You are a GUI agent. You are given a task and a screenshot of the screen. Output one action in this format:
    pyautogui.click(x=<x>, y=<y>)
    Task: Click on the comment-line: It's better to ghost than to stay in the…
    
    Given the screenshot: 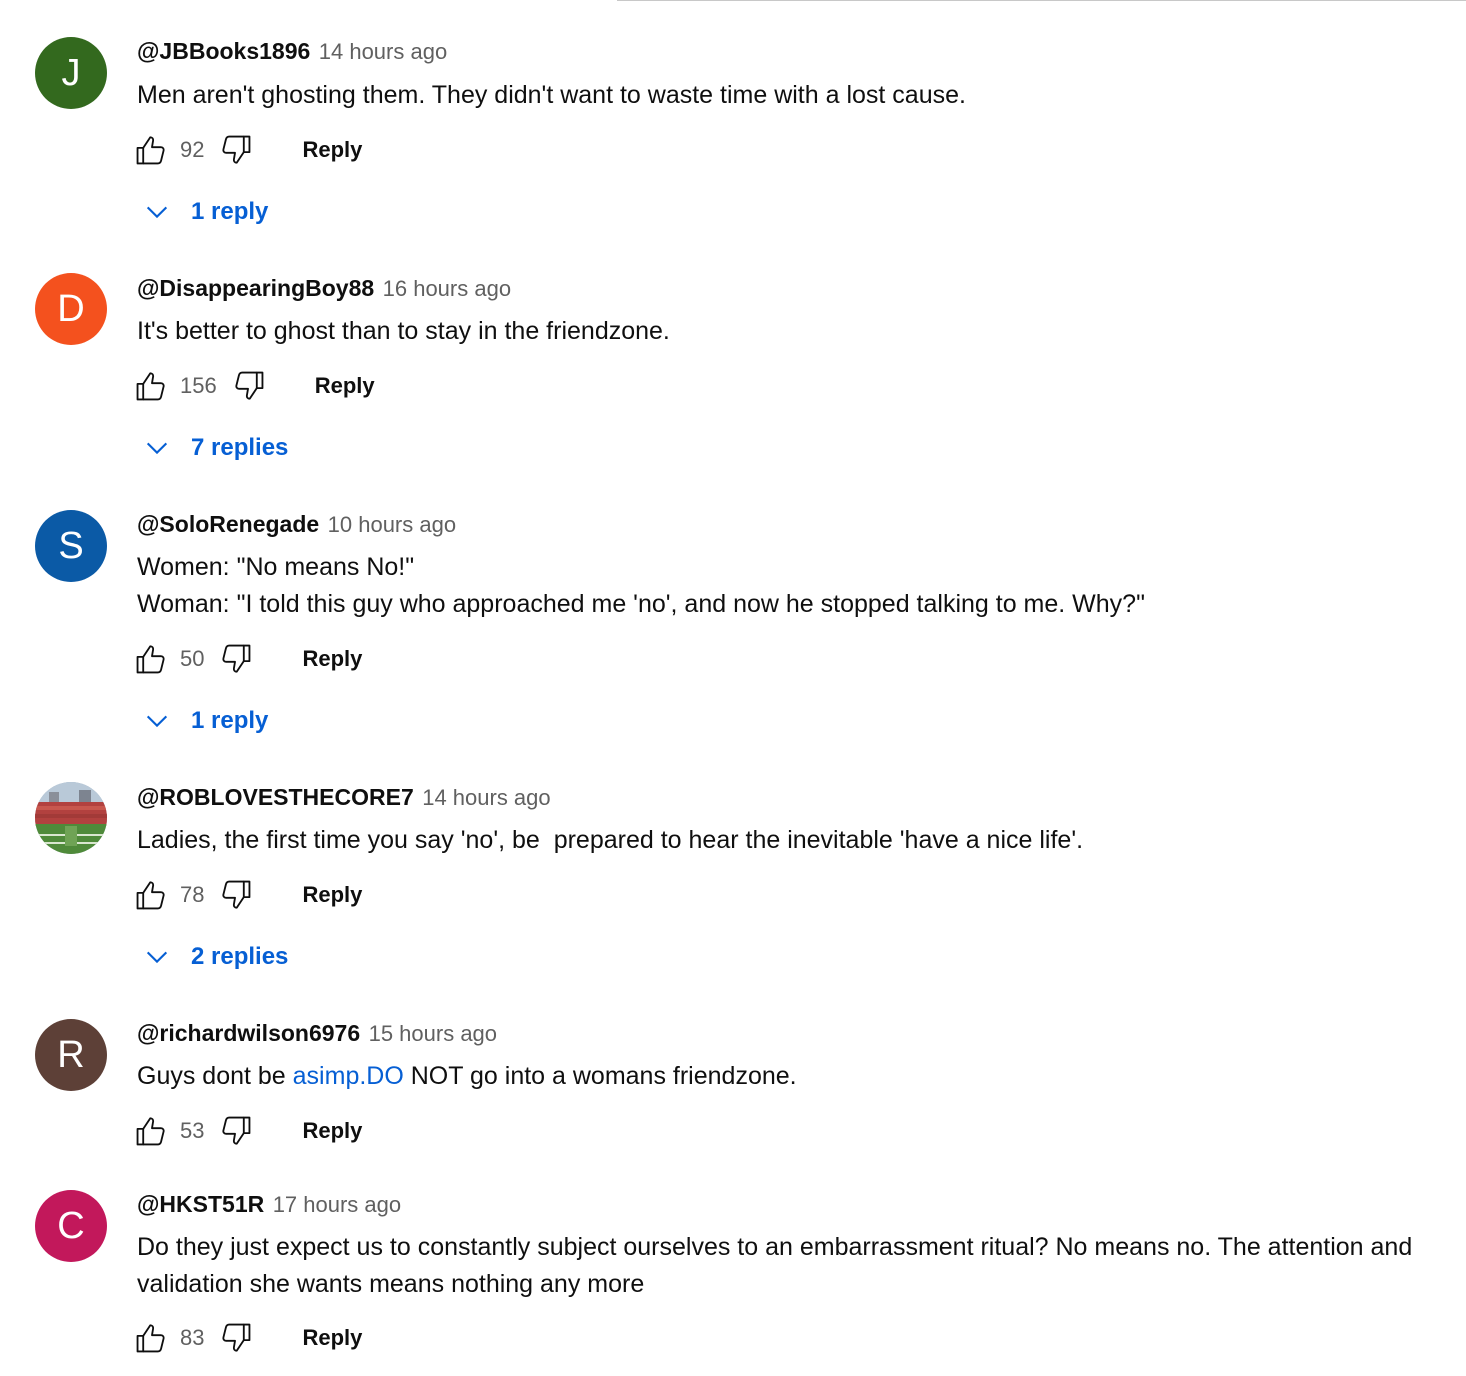 What is the action you would take?
    pyautogui.click(x=403, y=331)
    